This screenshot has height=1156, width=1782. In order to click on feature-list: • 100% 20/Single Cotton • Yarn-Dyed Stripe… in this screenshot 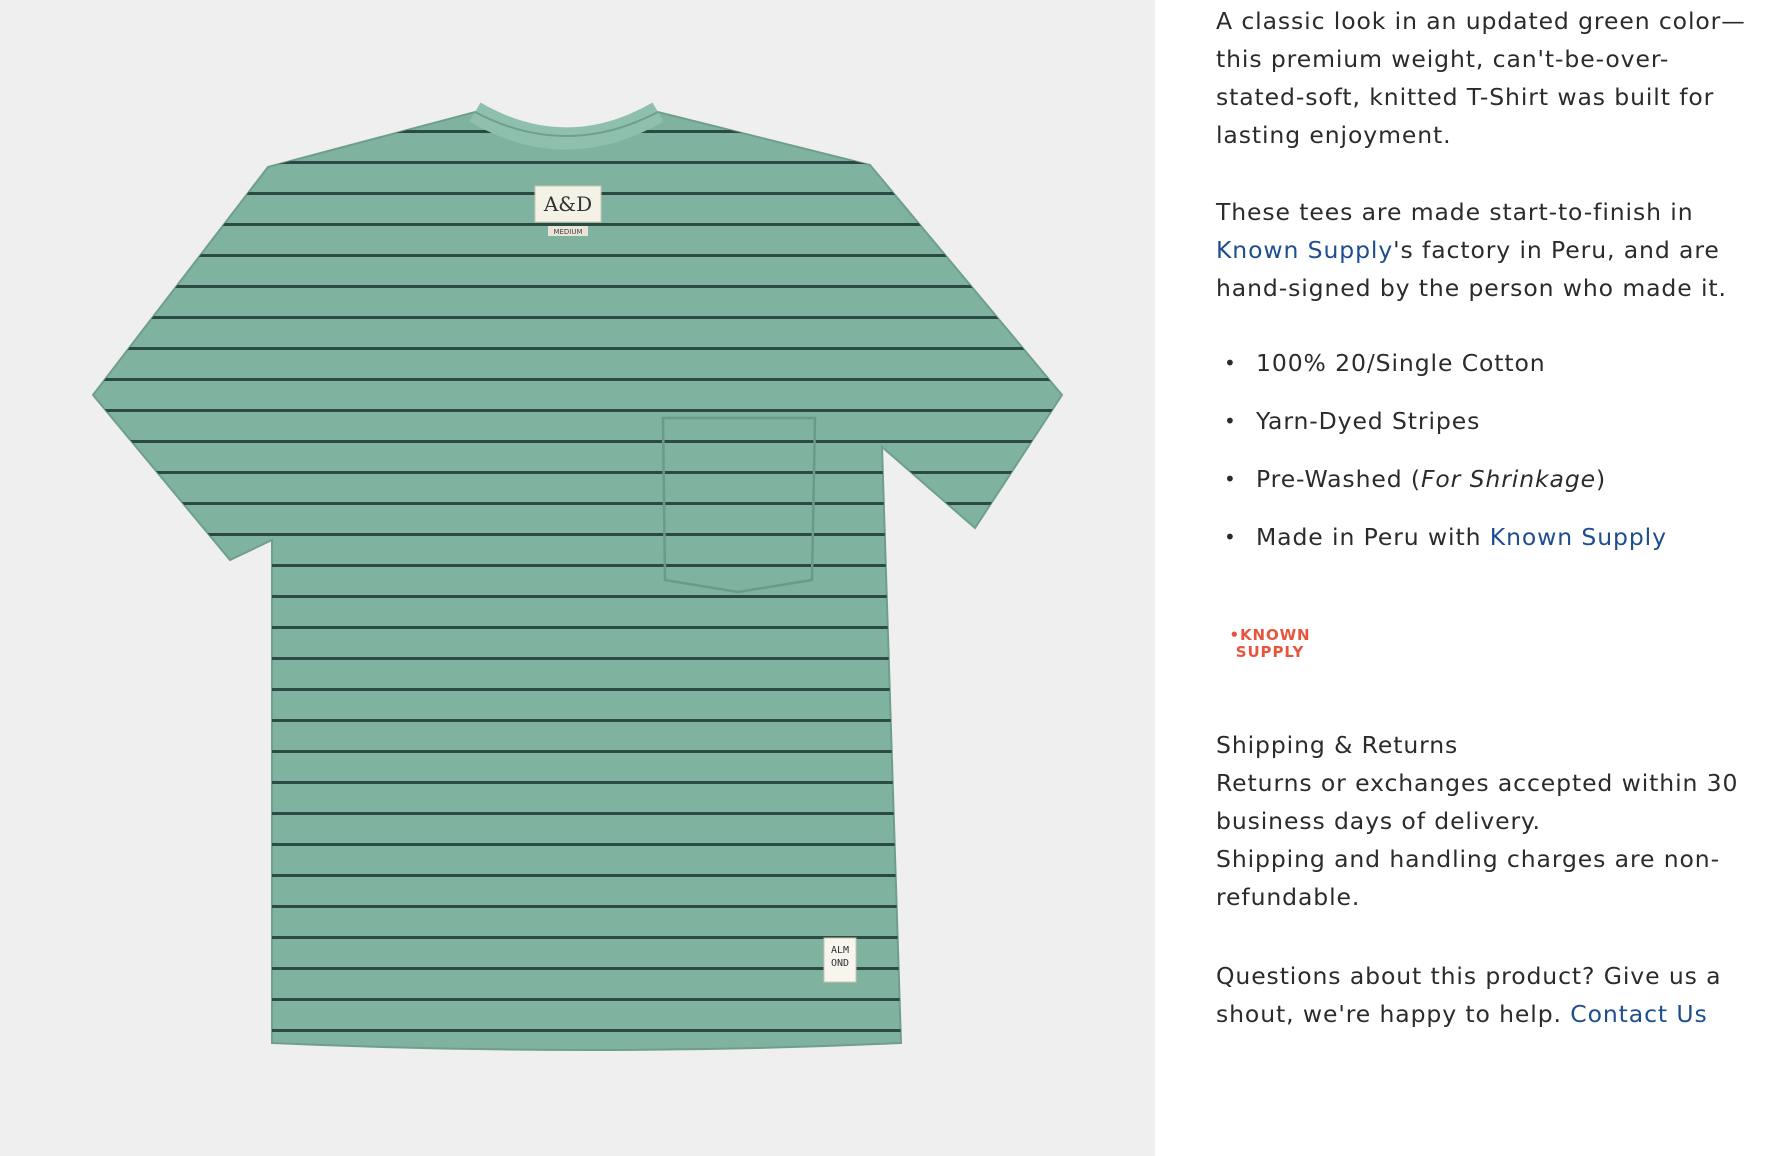, I will do `click(1486, 460)`.